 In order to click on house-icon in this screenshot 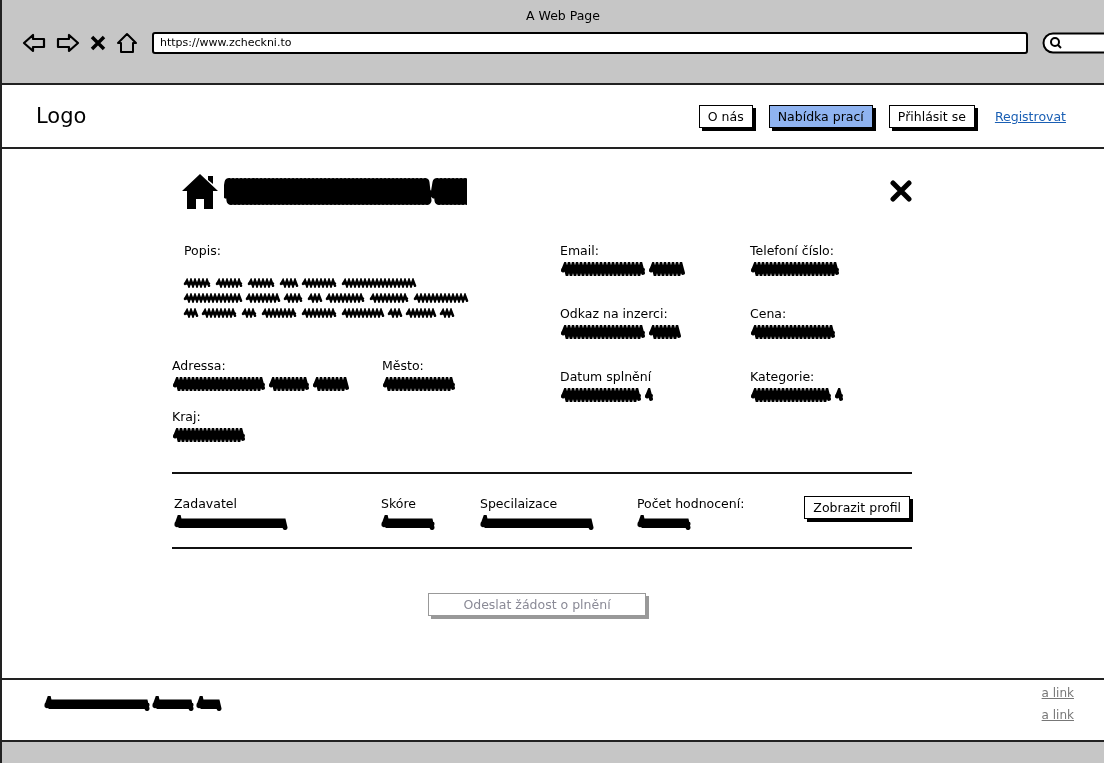, I will do `click(200, 191)`.